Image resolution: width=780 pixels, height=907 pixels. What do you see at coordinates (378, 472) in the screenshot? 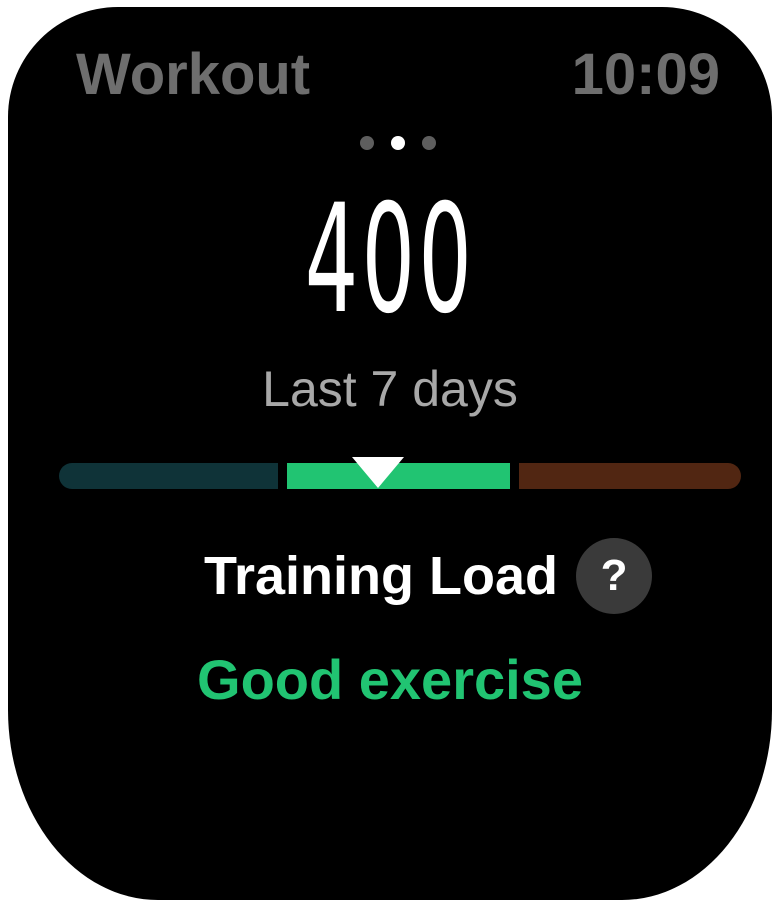
I see `triangle-down-icon` at bounding box center [378, 472].